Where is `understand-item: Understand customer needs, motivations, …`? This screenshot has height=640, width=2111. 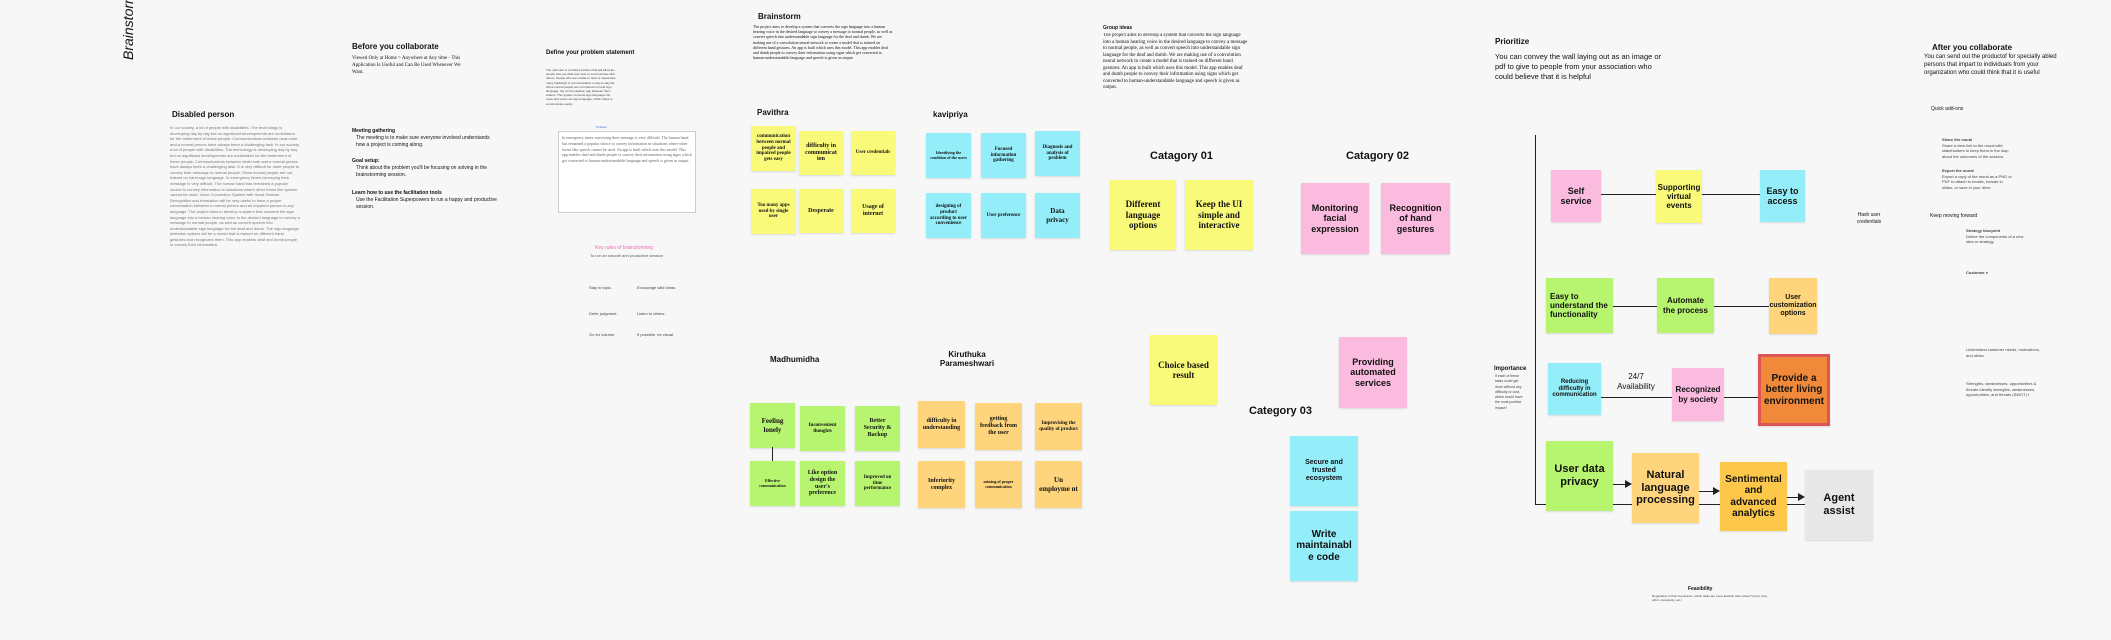
understand-item: Understand customer needs, motivations, … is located at coordinates (2006, 352).